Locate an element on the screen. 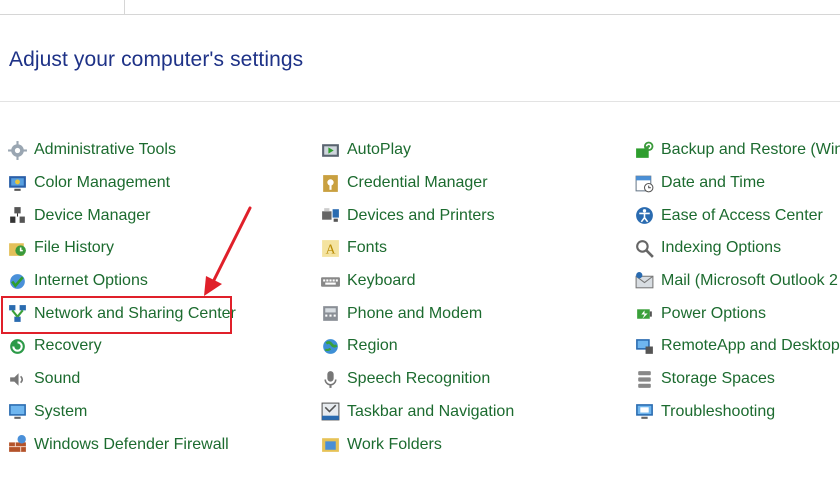 Image resolution: width=840 pixels, height=500 pixels. control-panel-item-administrative-tools: Administrative Tools is located at coordinates (121, 150).